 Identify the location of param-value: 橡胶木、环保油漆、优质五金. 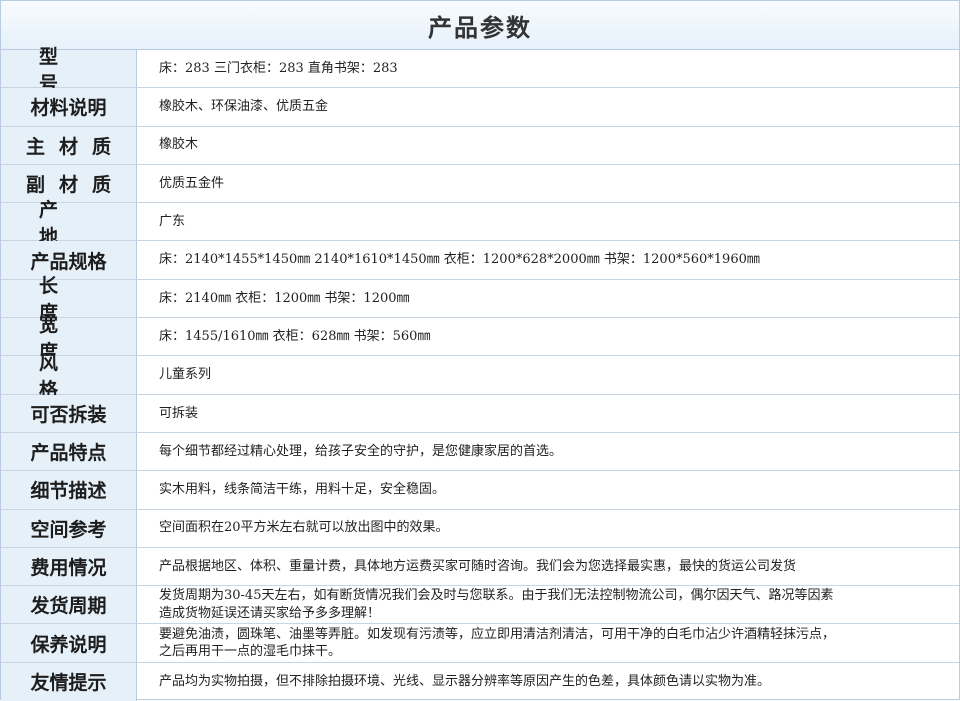
(244, 107).